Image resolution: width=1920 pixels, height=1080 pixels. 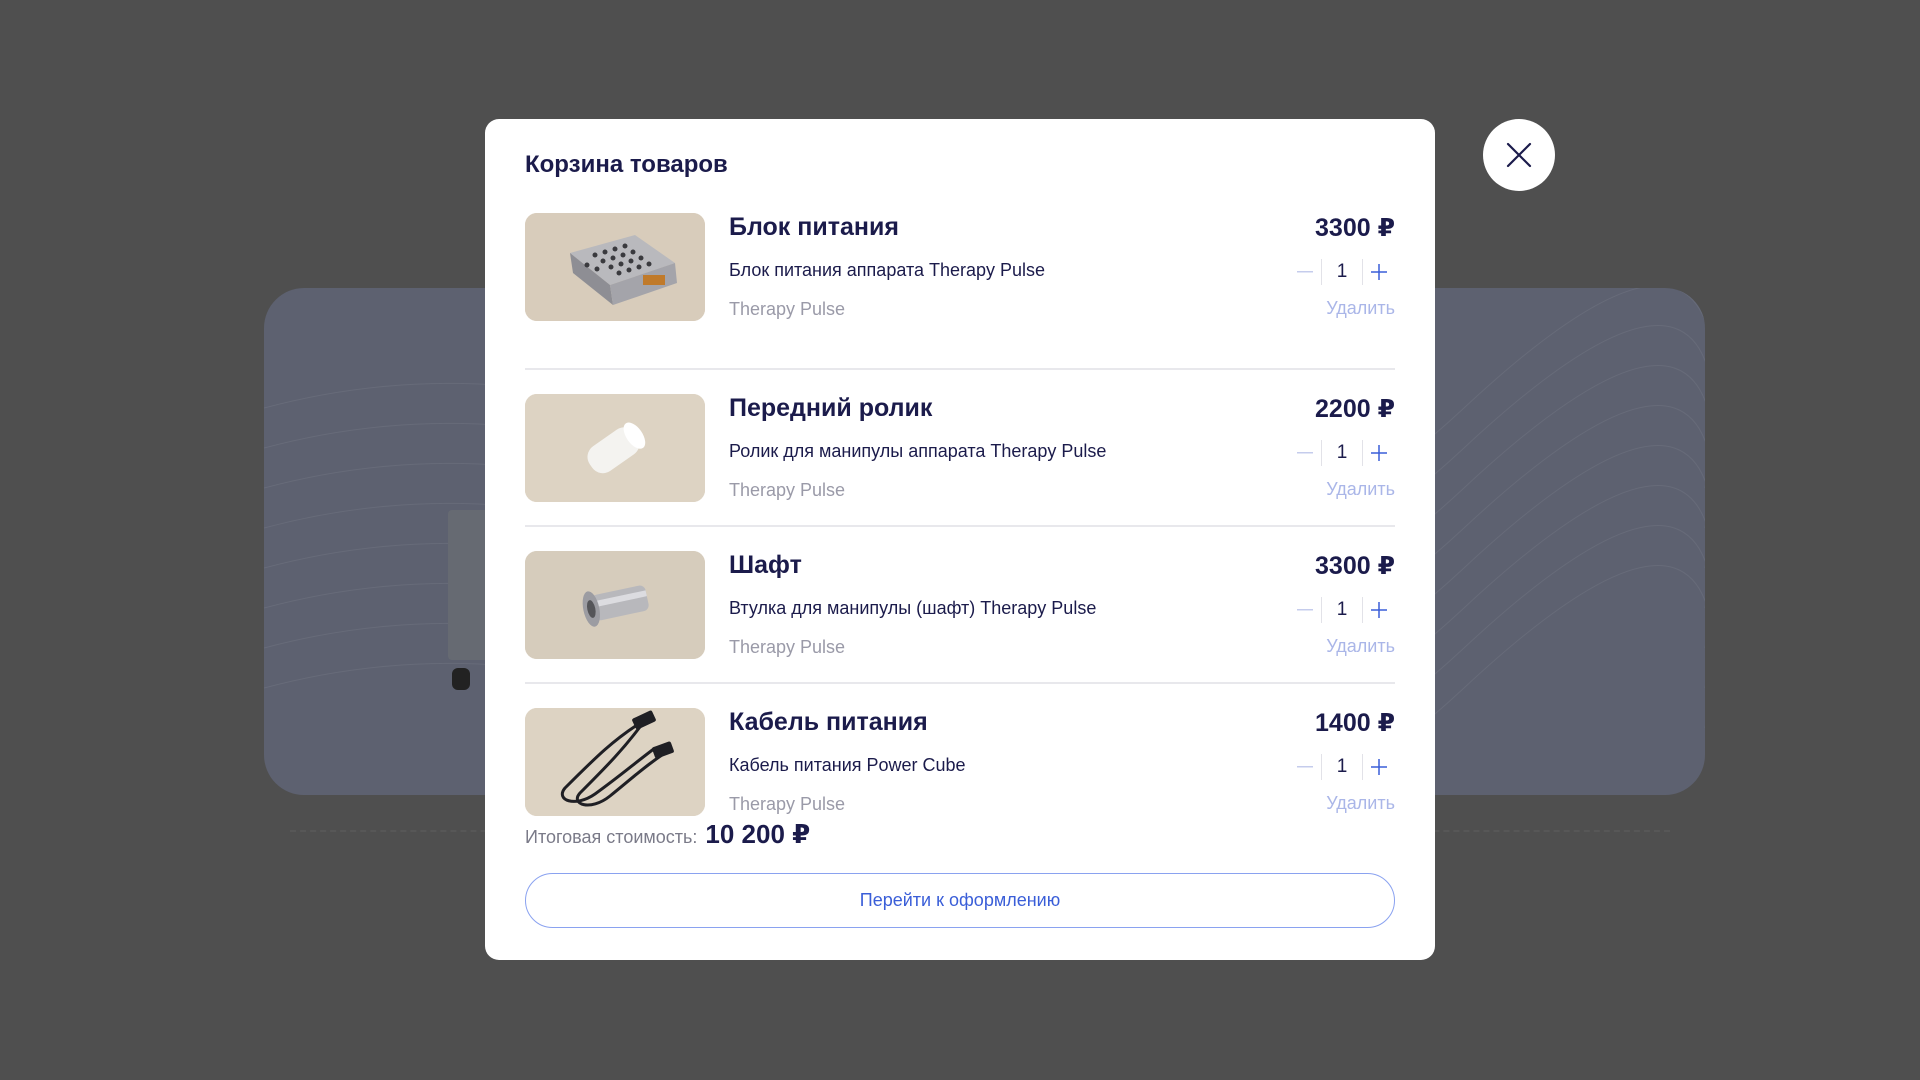 What do you see at coordinates (1355, 723) in the screenshot?
I see `item-price: 1400 ₽` at bounding box center [1355, 723].